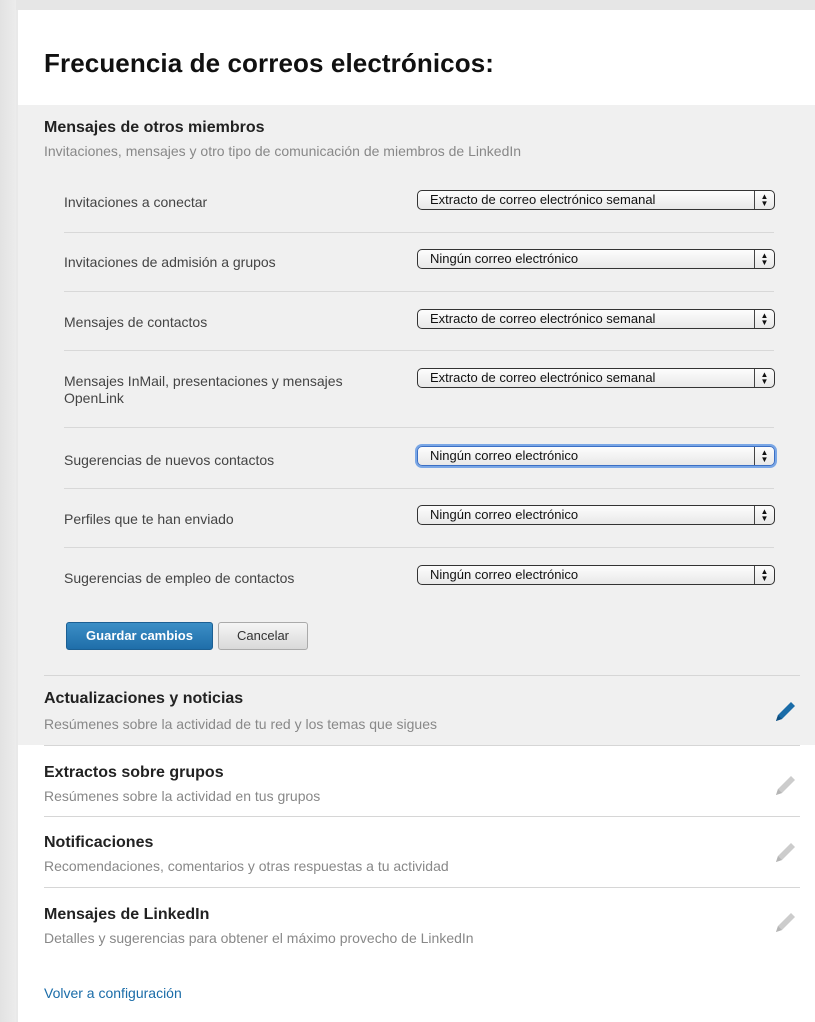 The width and height of the screenshot is (815, 1022). I want to click on cancel-button: Cancelar, so click(263, 636).